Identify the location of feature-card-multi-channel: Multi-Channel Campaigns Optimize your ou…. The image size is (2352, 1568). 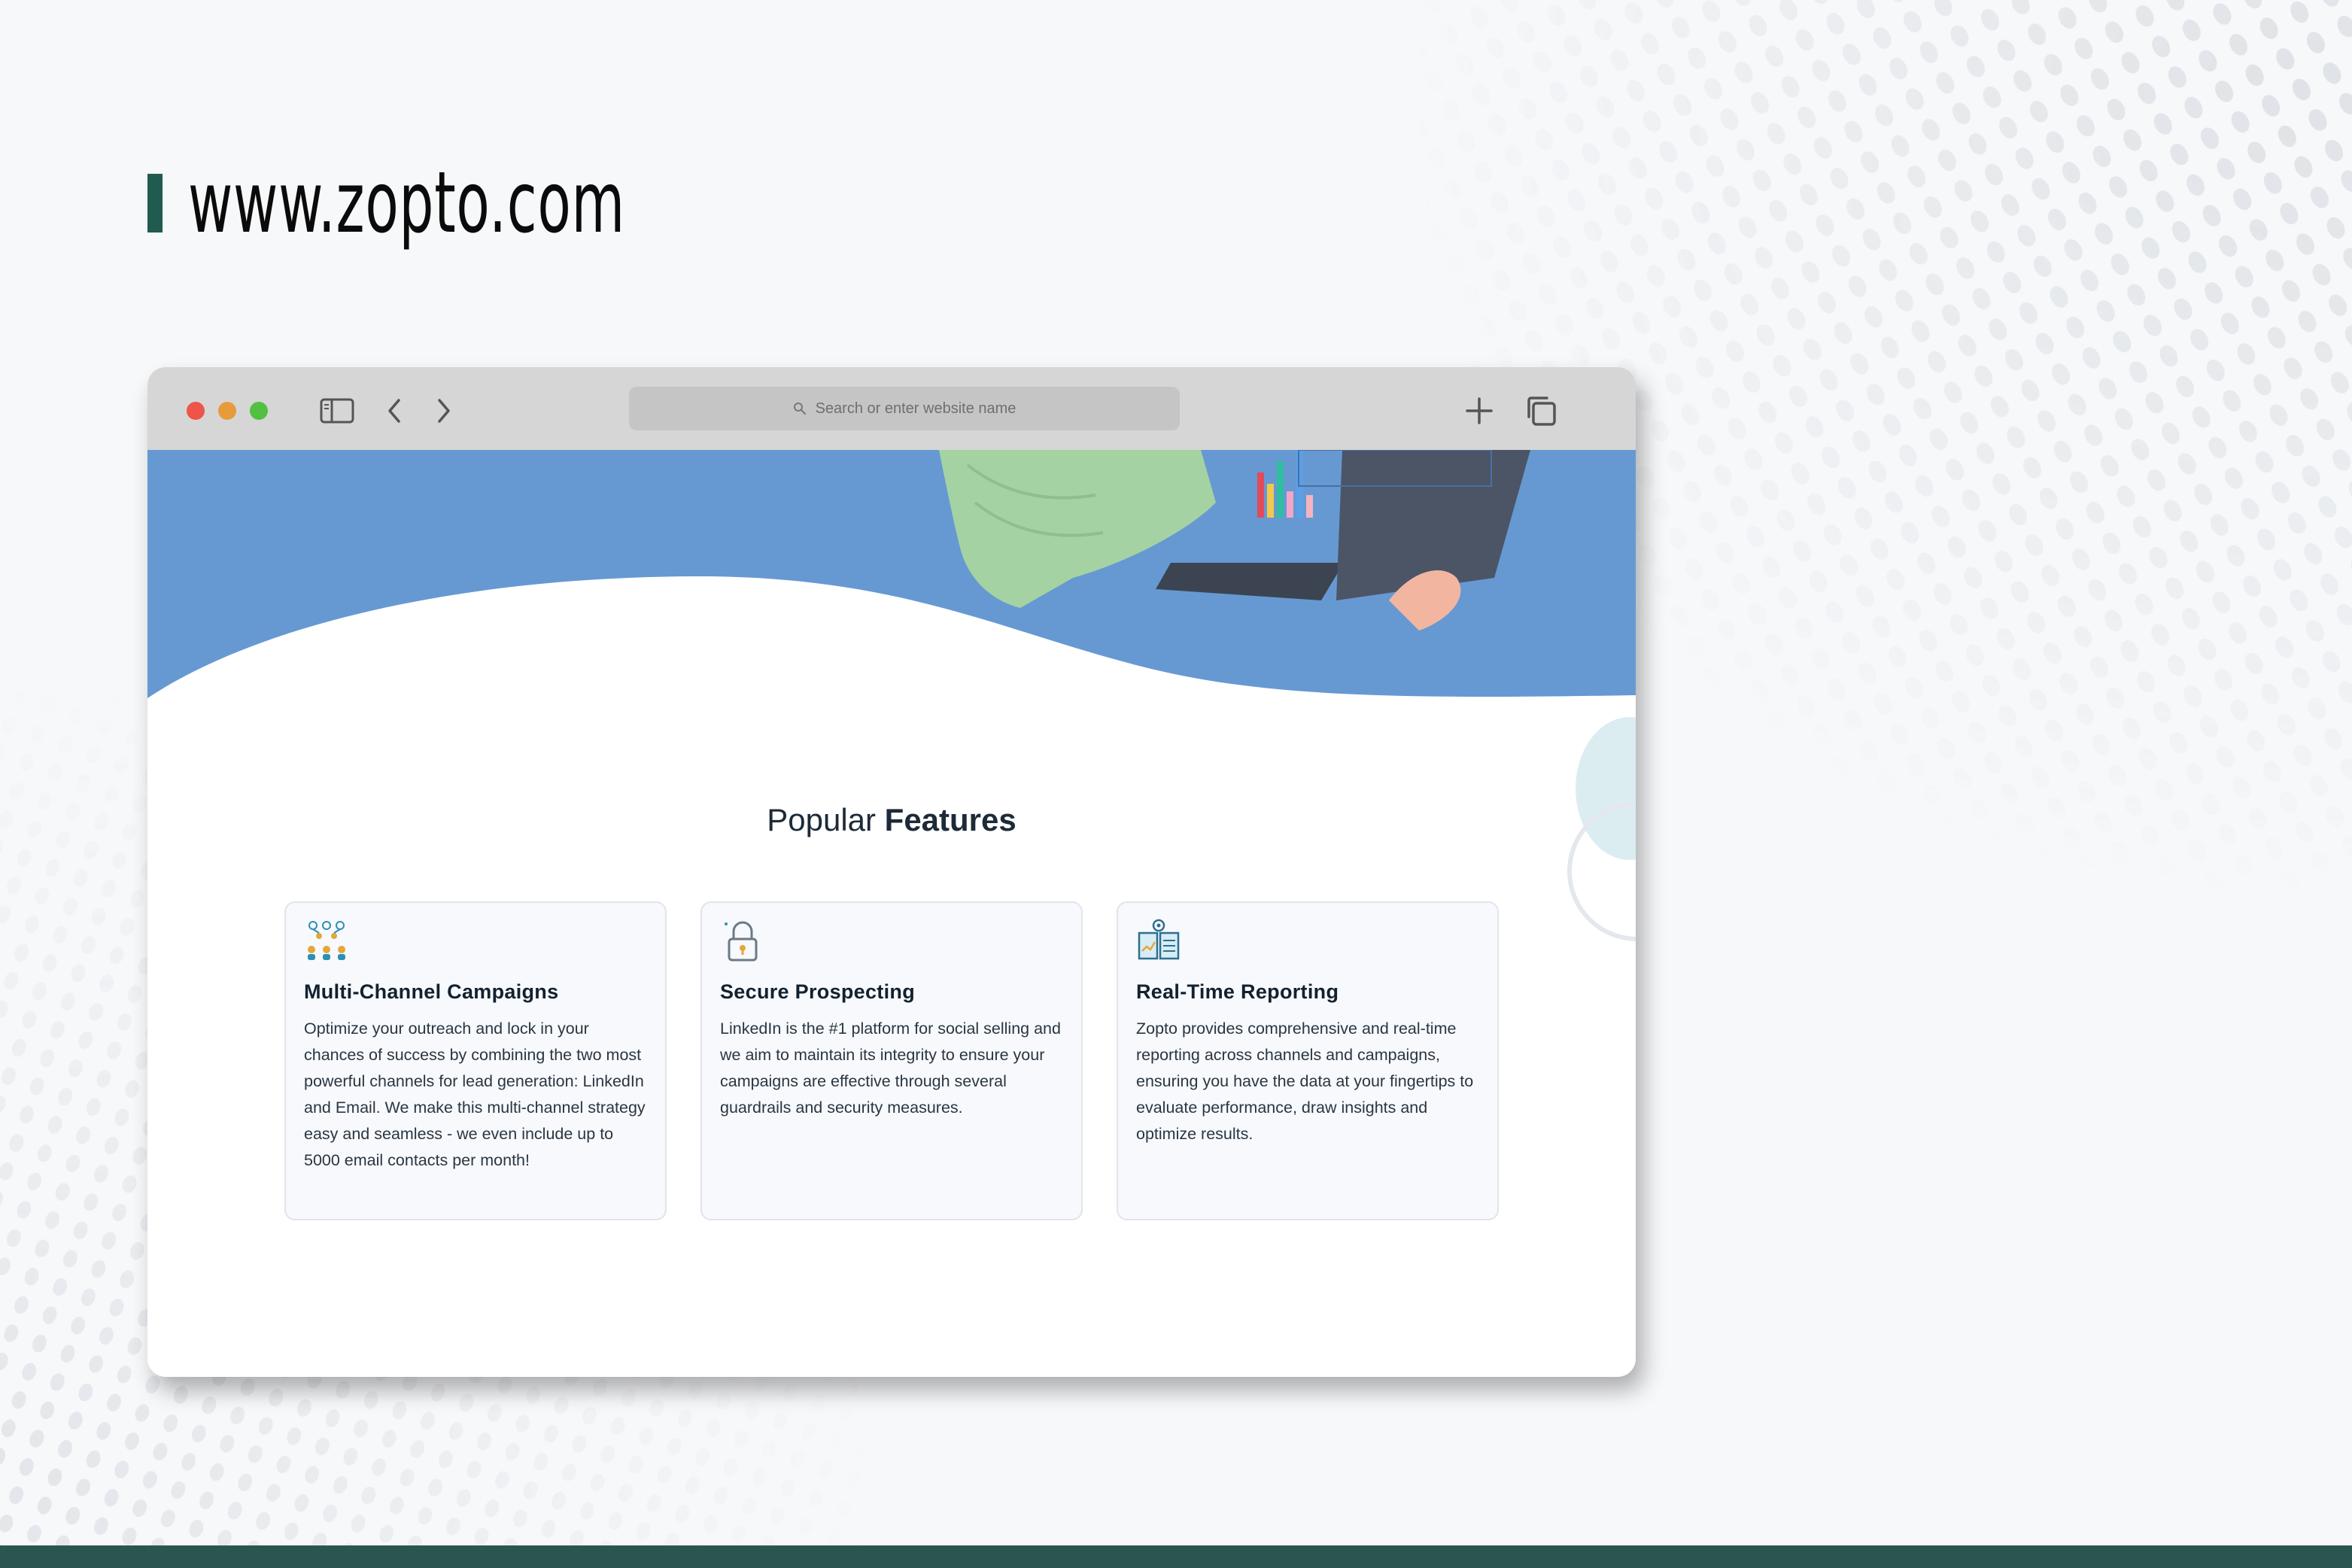
(475, 1060).